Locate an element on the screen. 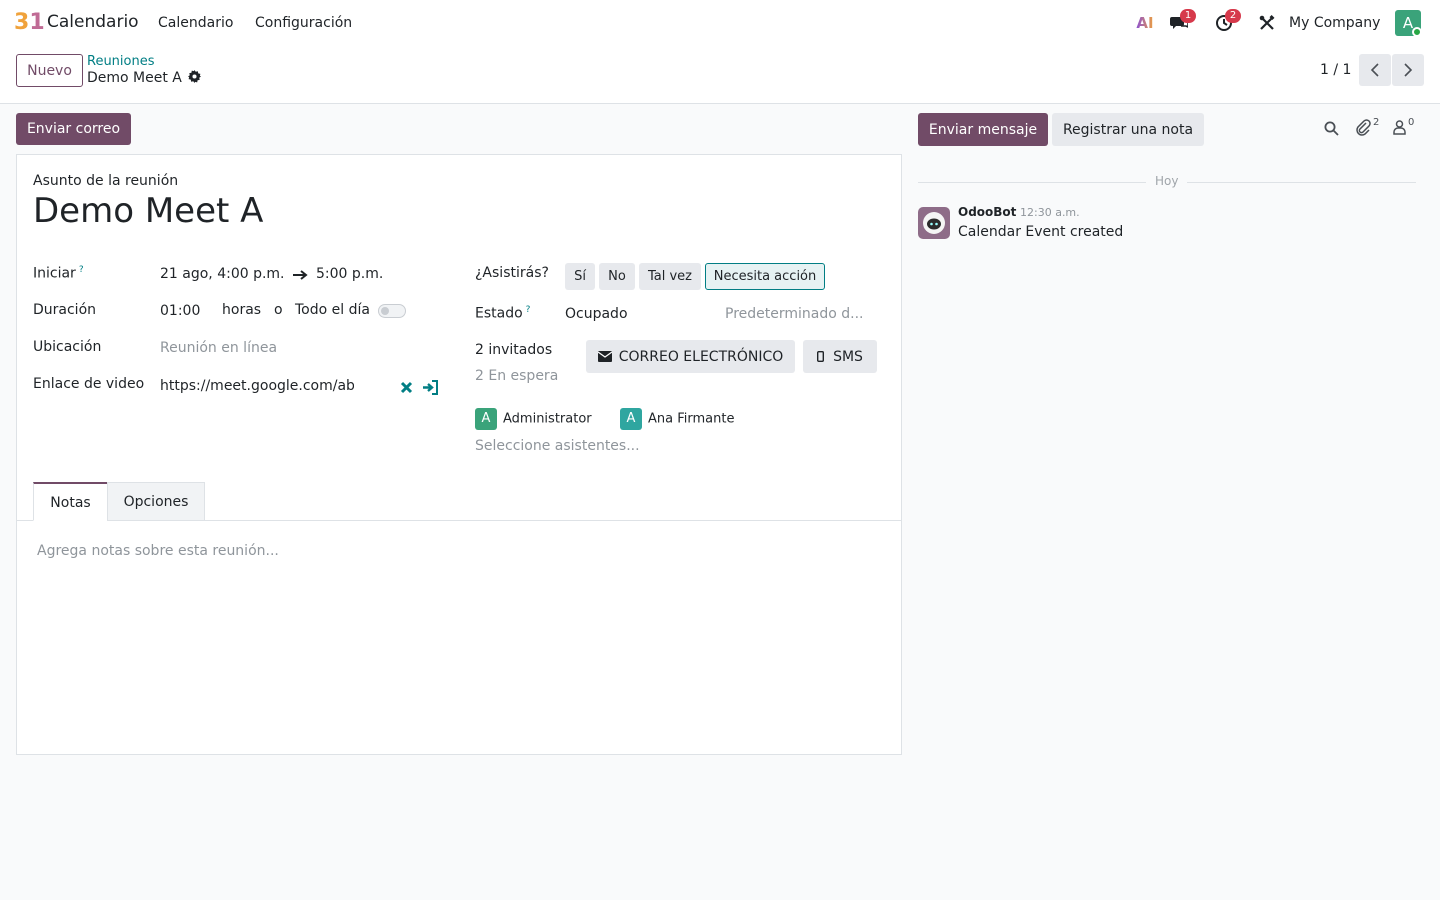  video-link-field: https://meet.google.com/ab is located at coordinates (257, 386).